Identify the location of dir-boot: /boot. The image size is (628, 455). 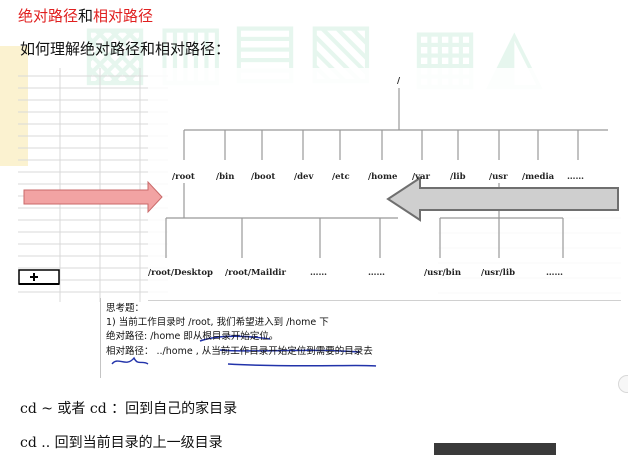
(263, 177).